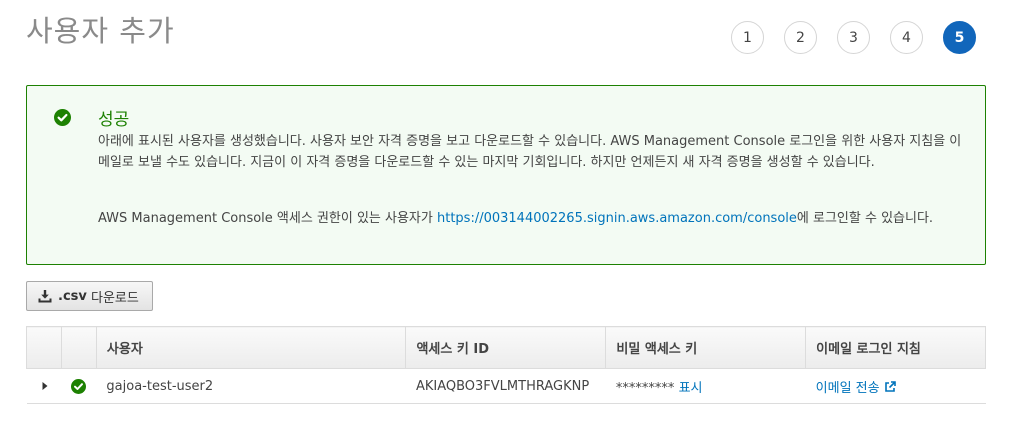 This screenshot has height=438, width=1017. Describe the element at coordinates (691, 388) in the screenshot. I see `show-secret-link: 표시` at that location.